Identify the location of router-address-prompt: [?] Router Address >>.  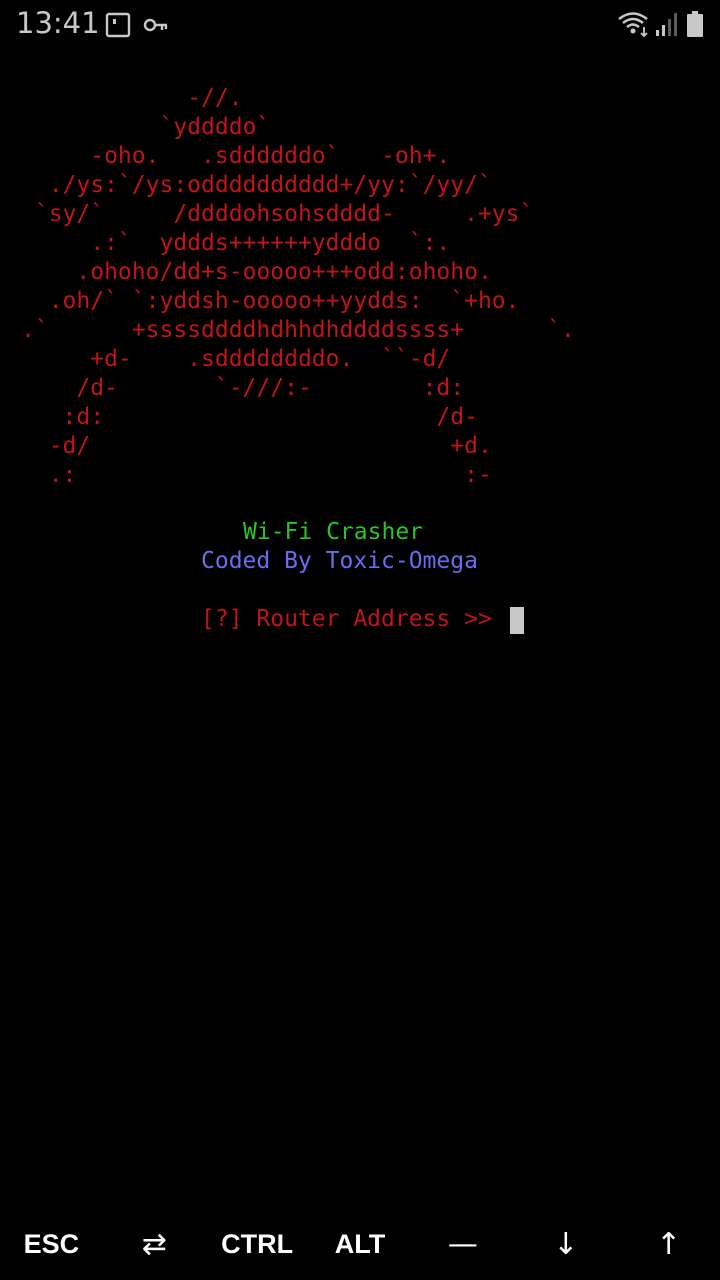
(353, 619).